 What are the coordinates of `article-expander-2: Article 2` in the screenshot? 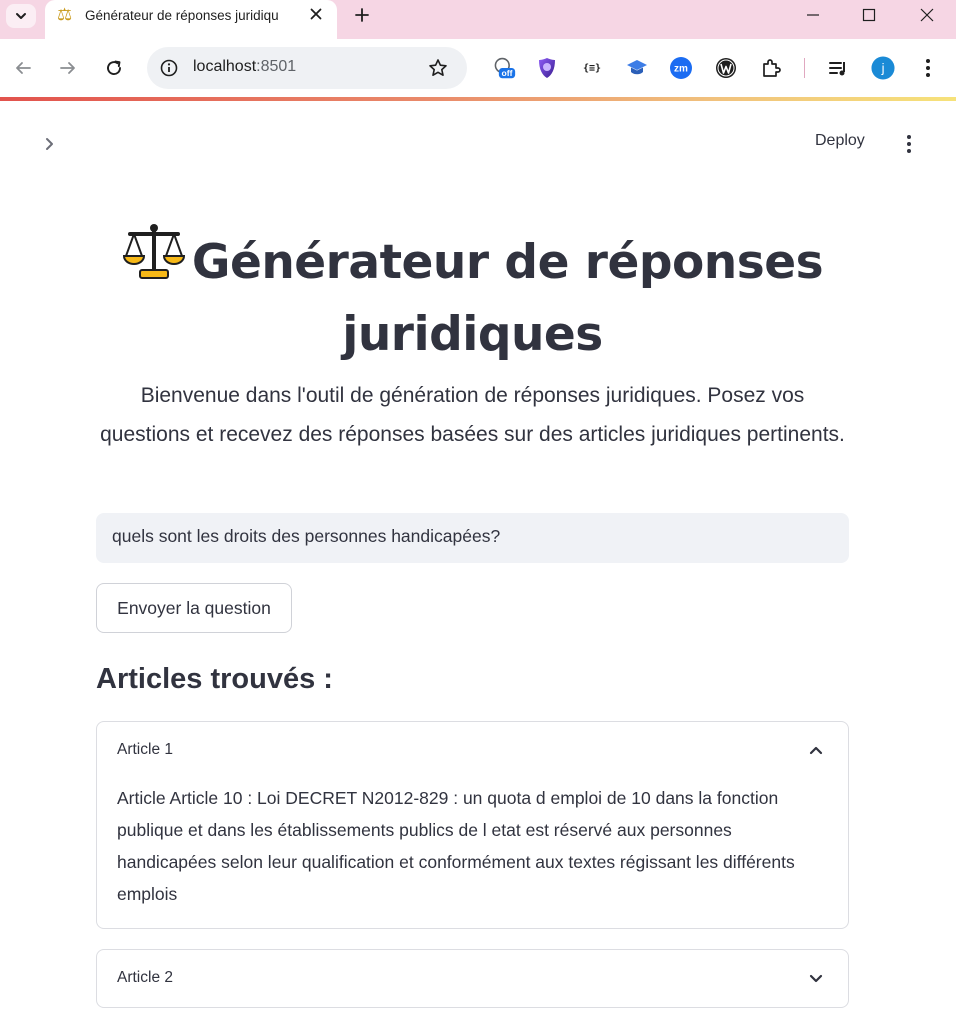 It's located at (472, 978).